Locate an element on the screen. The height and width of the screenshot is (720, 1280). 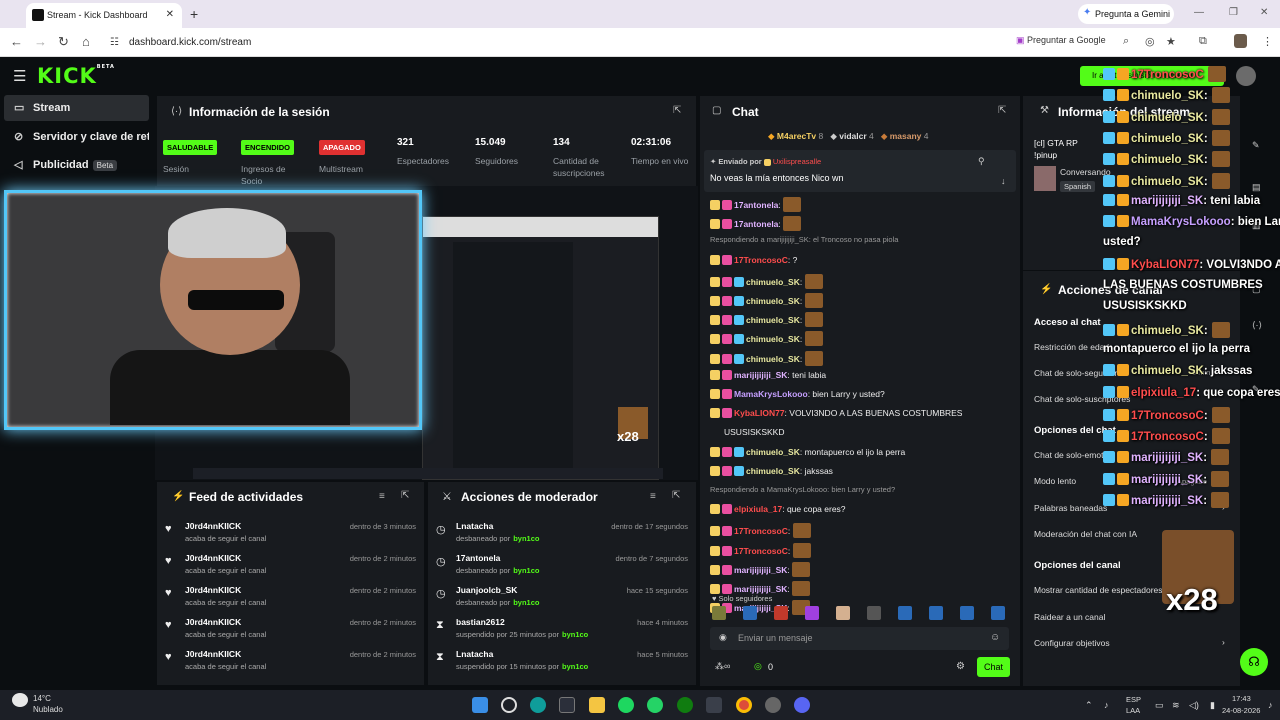
chat-username: 17antonela is located at coordinates (756, 224).